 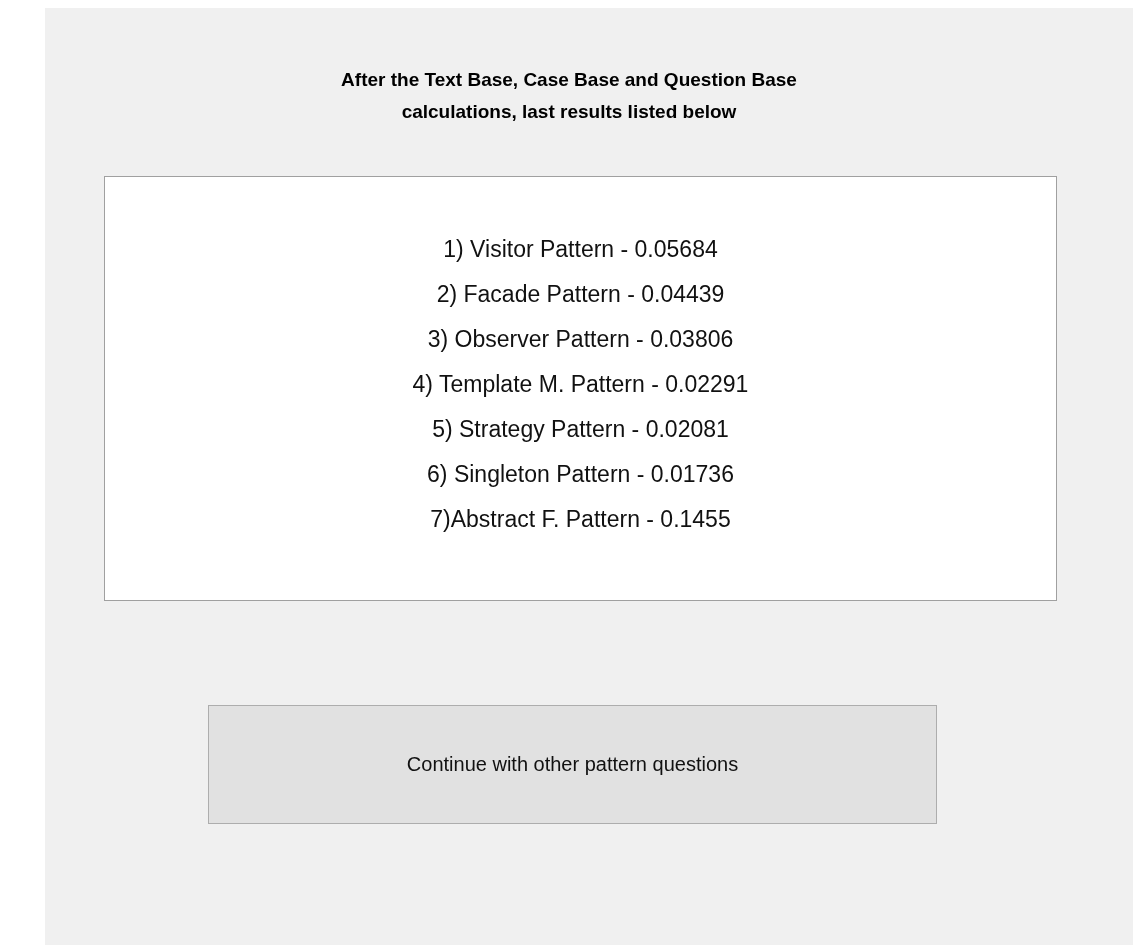 What do you see at coordinates (580, 294) in the screenshot?
I see `result-line: 2) Facade Pattern - 0.04439` at bounding box center [580, 294].